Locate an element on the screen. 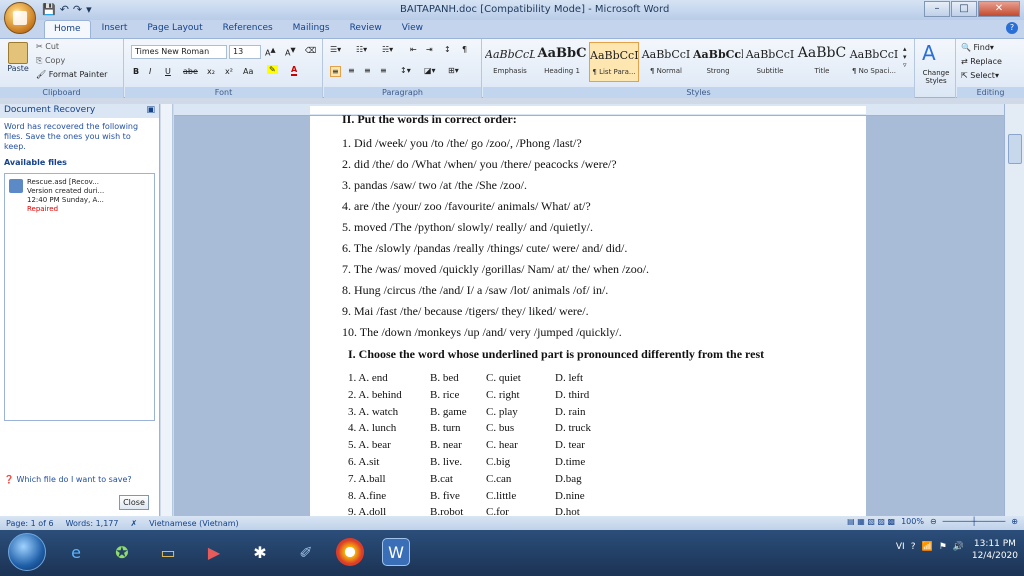  align-right-icon: ≡ is located at coordinates (367, 70).